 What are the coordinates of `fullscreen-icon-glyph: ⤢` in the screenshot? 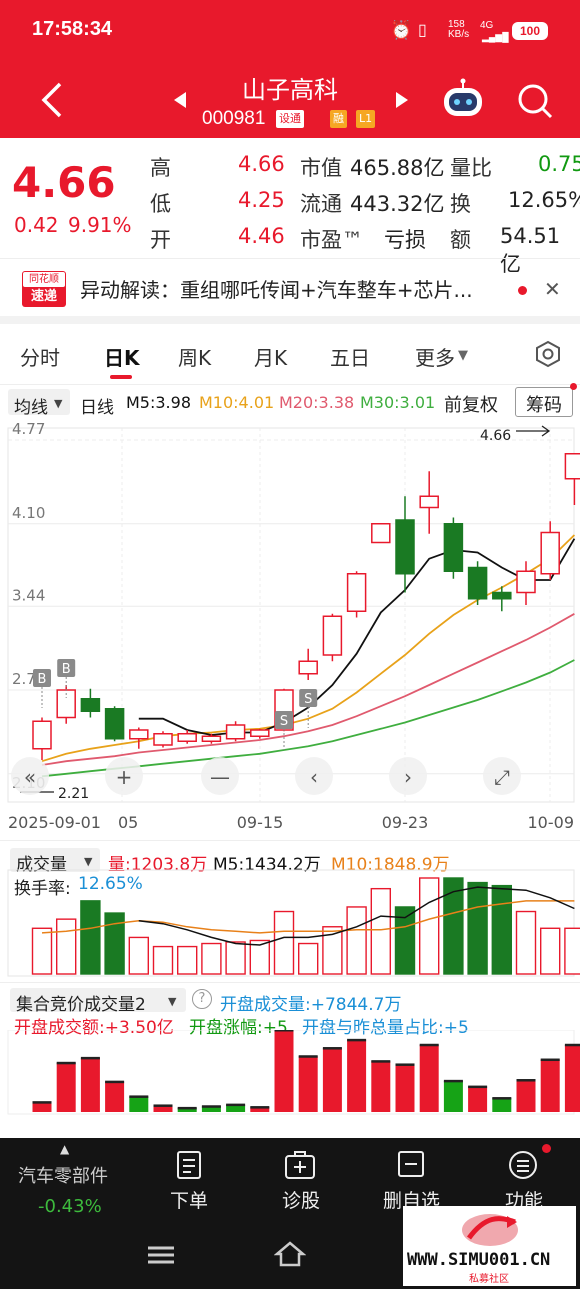 It's located at (502, 777).